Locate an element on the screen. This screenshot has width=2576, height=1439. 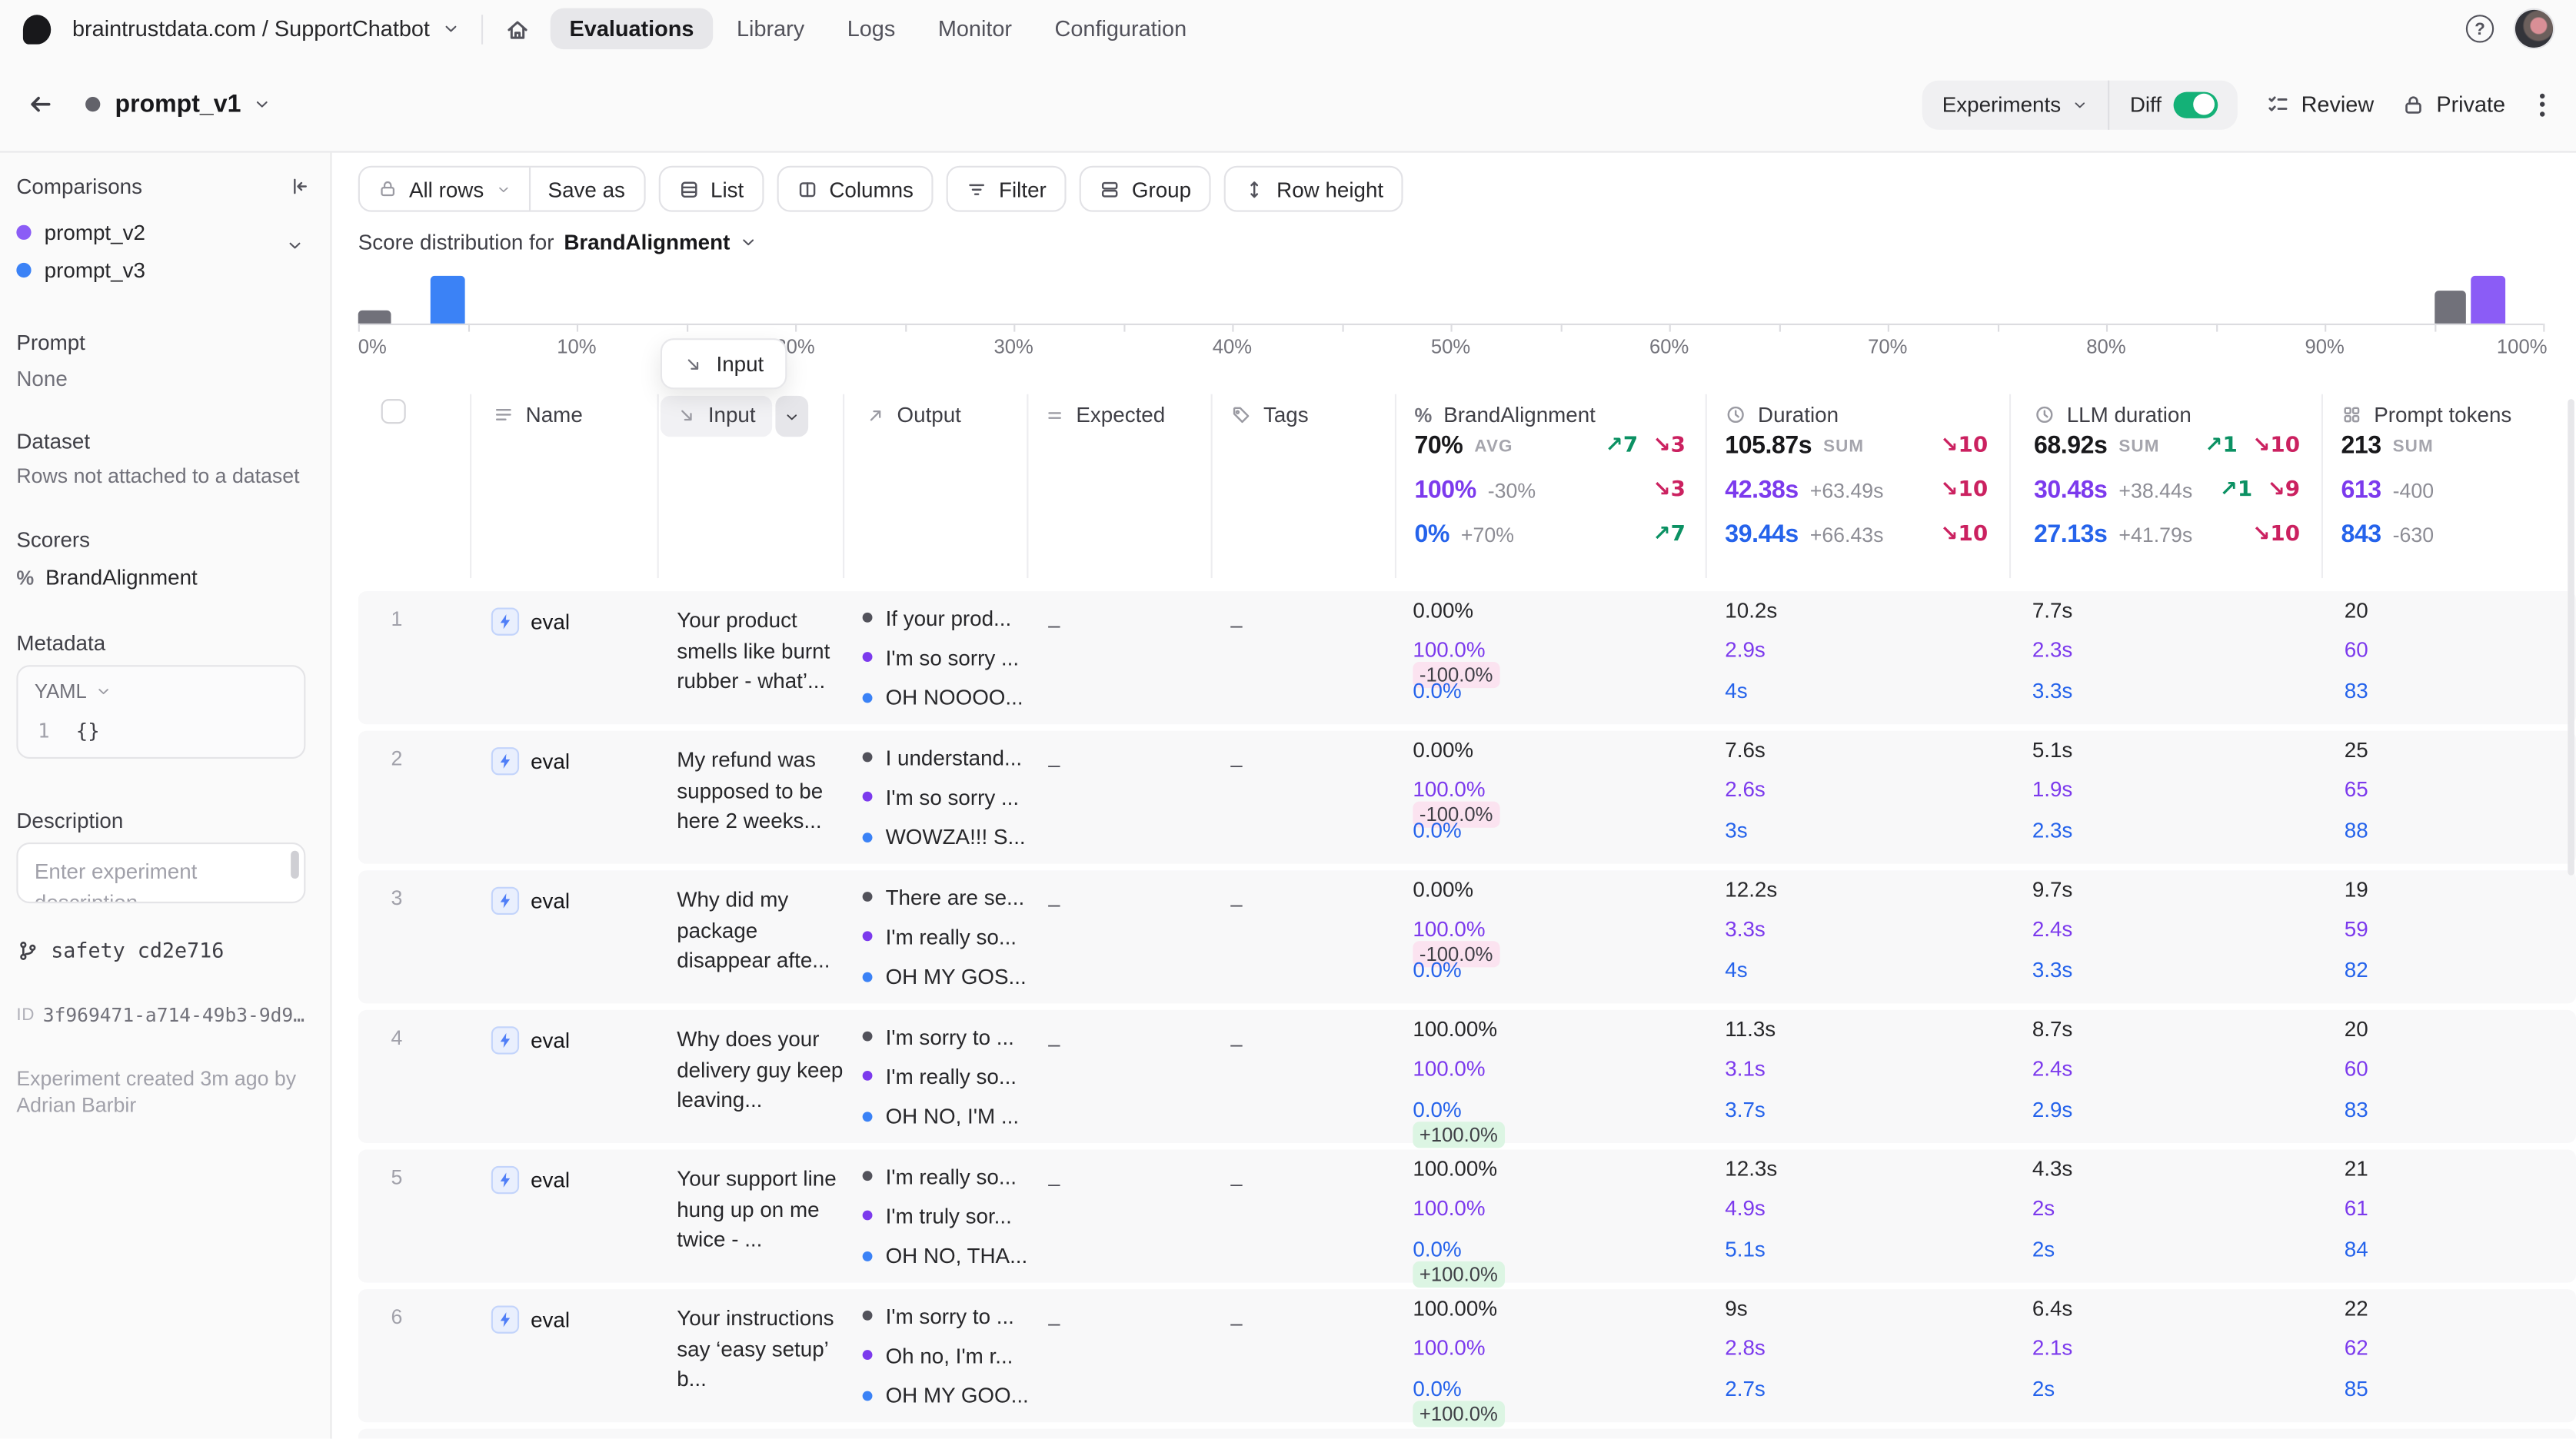
tab-configuration: Configuration is located at coordinates (1120, 28).